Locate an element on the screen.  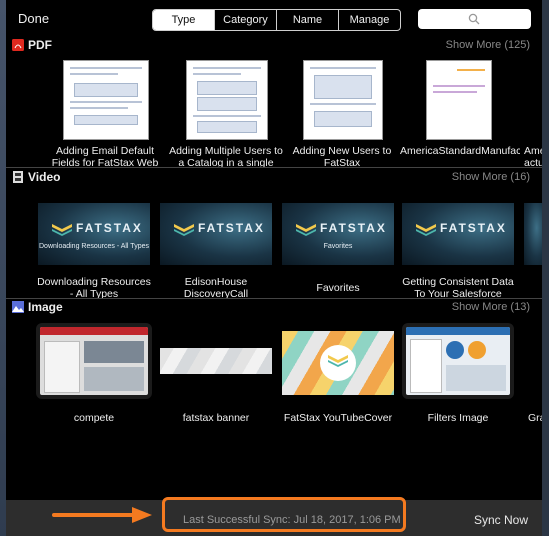
video-item-caption: EdisonHouse DiscoveryCall is located at coordinates (216, 288).